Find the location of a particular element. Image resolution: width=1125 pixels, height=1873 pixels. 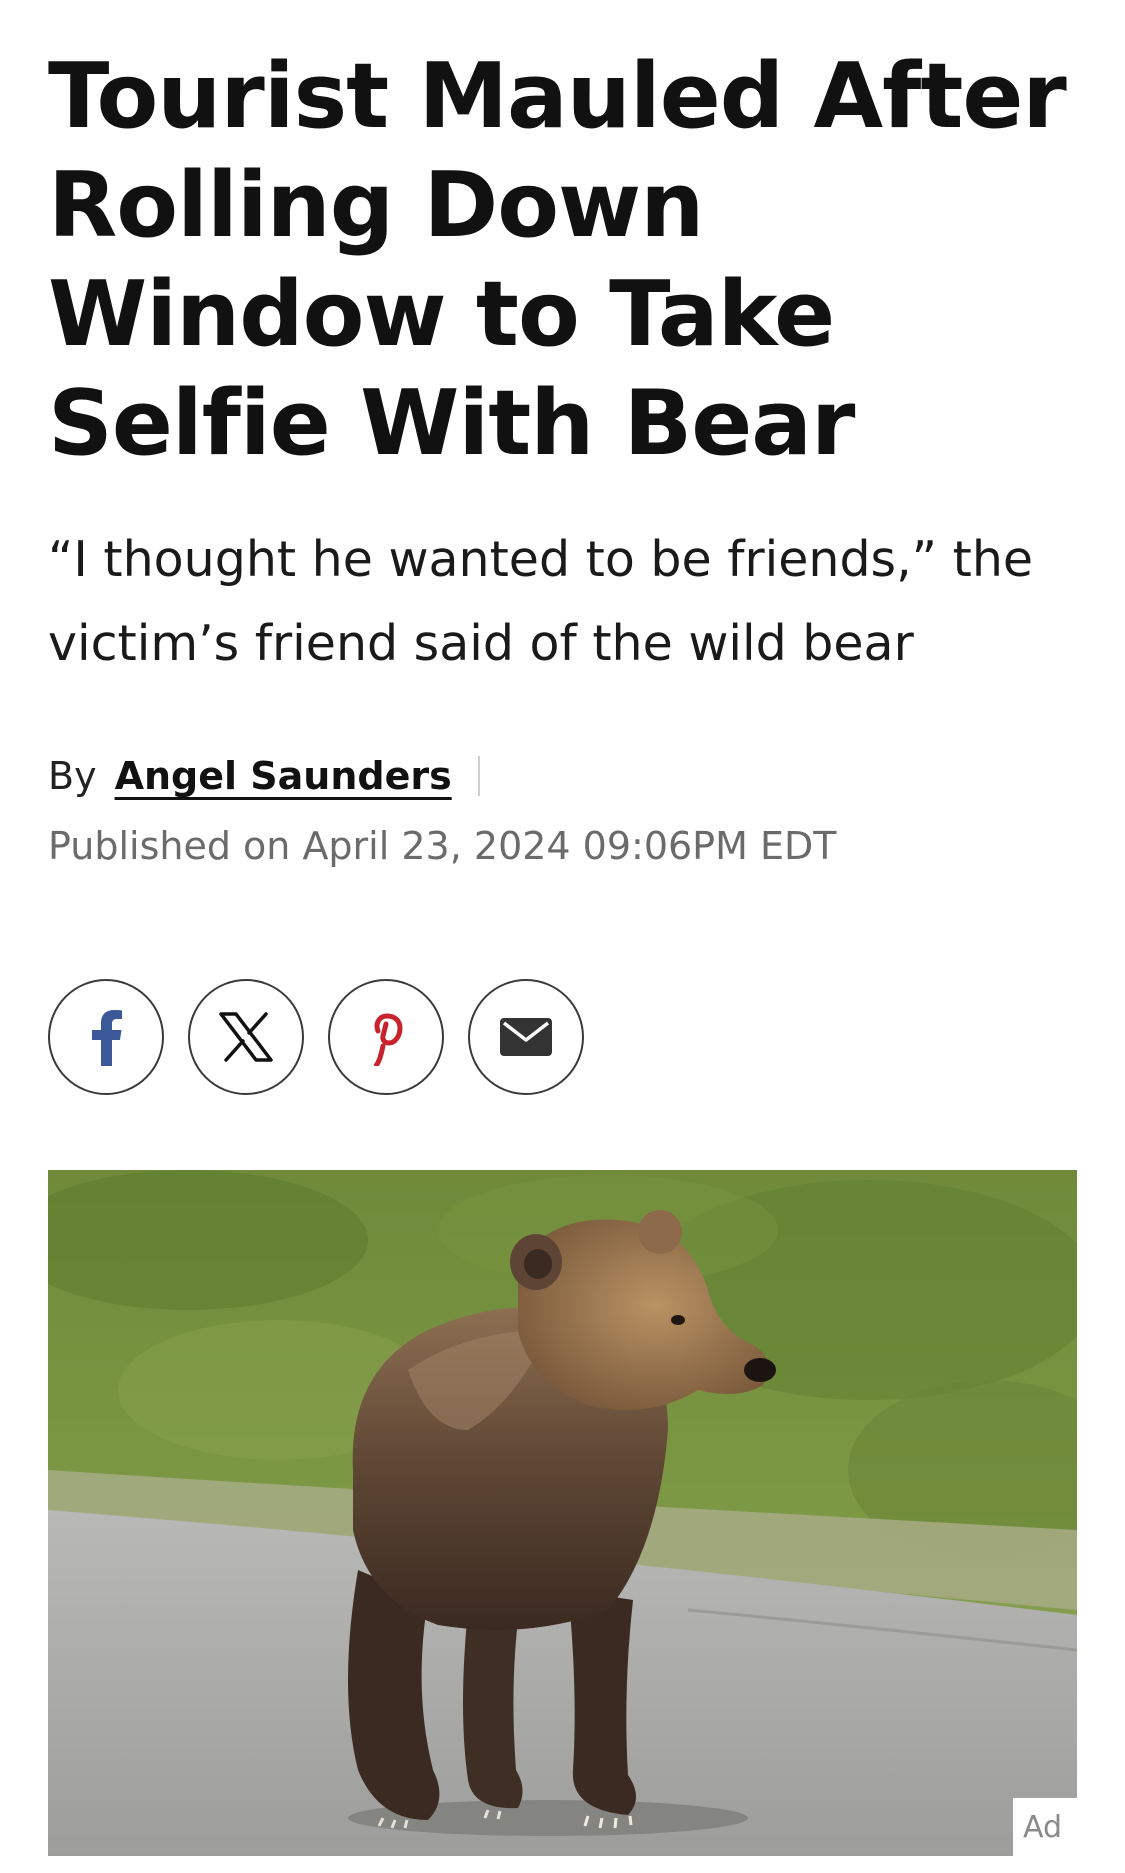

published-date: Published on April 23, 2024 09:06PM EDT is located at coordinates (442, 846).